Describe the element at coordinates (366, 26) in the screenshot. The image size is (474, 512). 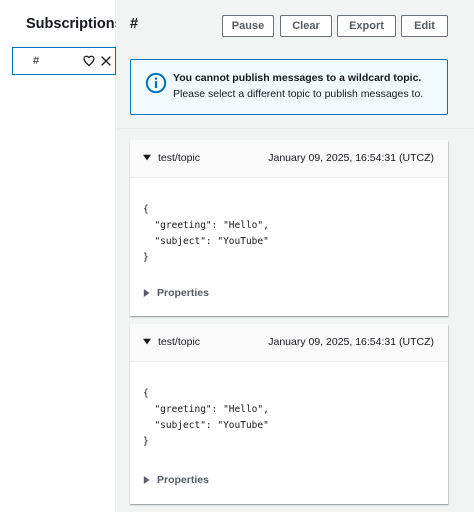
I see `export-button: Export` at that location.